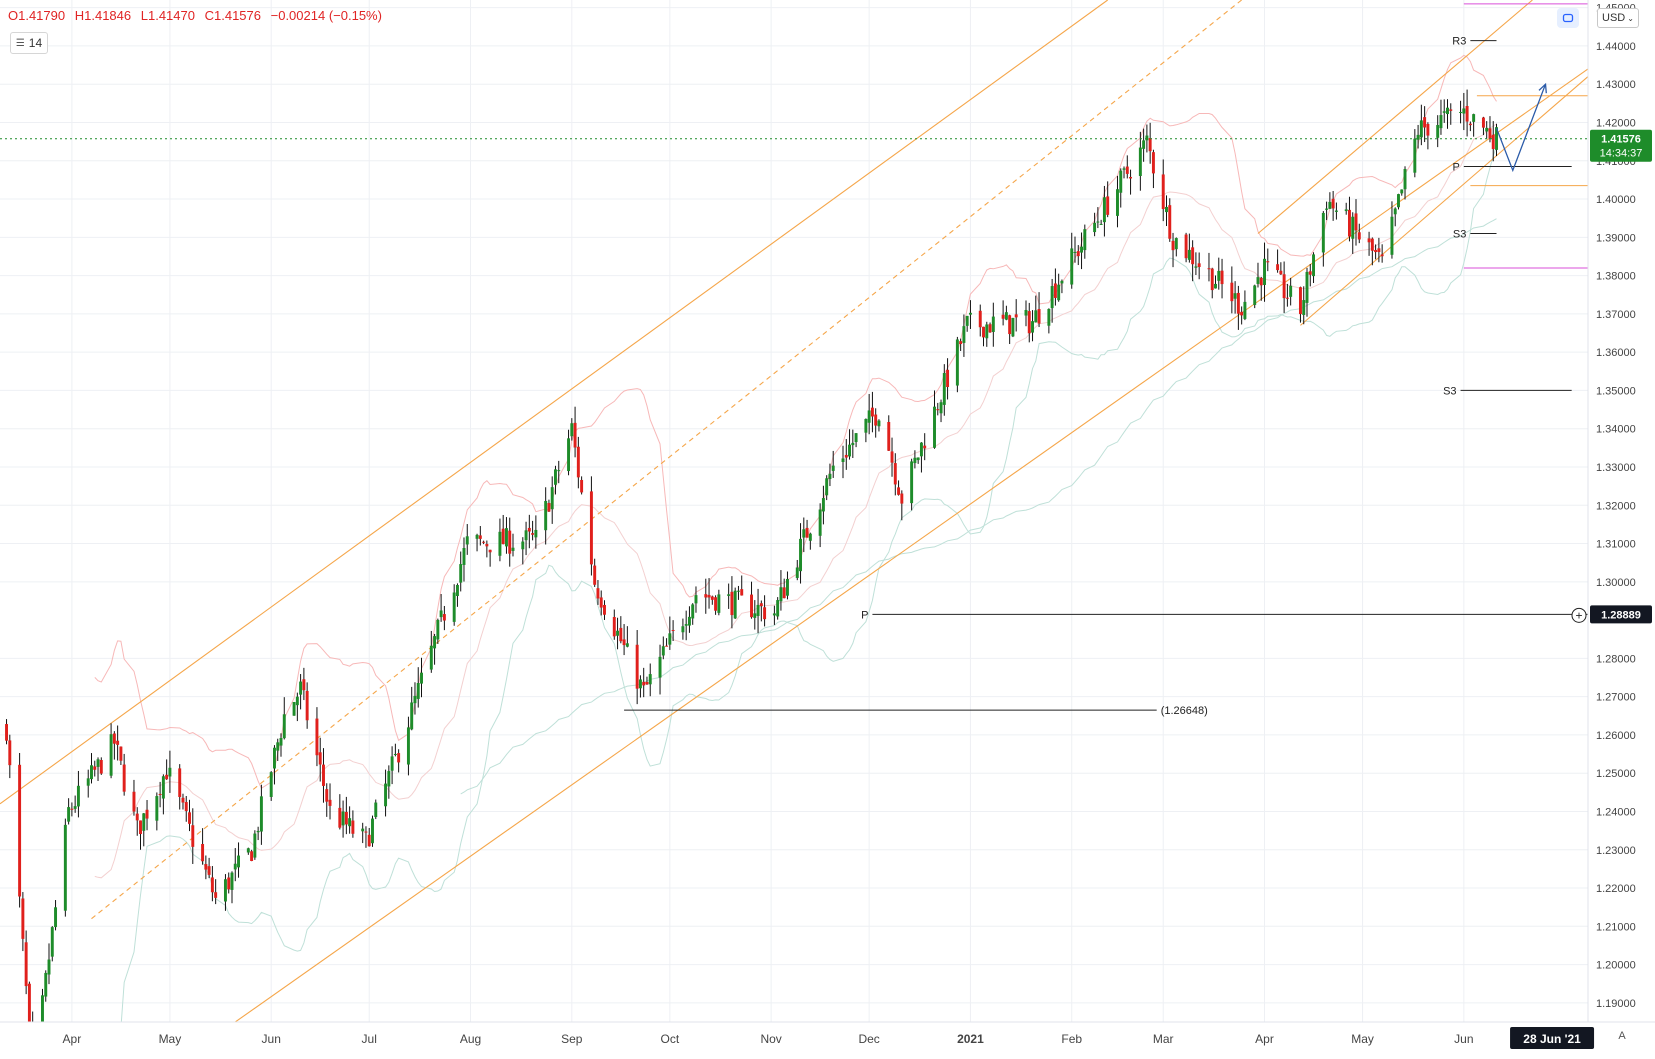  What do you see at coordinates (1622, 1036) in the screenshot?
I see `auto-scale-button: A` at bounding box center [1622, 1036].